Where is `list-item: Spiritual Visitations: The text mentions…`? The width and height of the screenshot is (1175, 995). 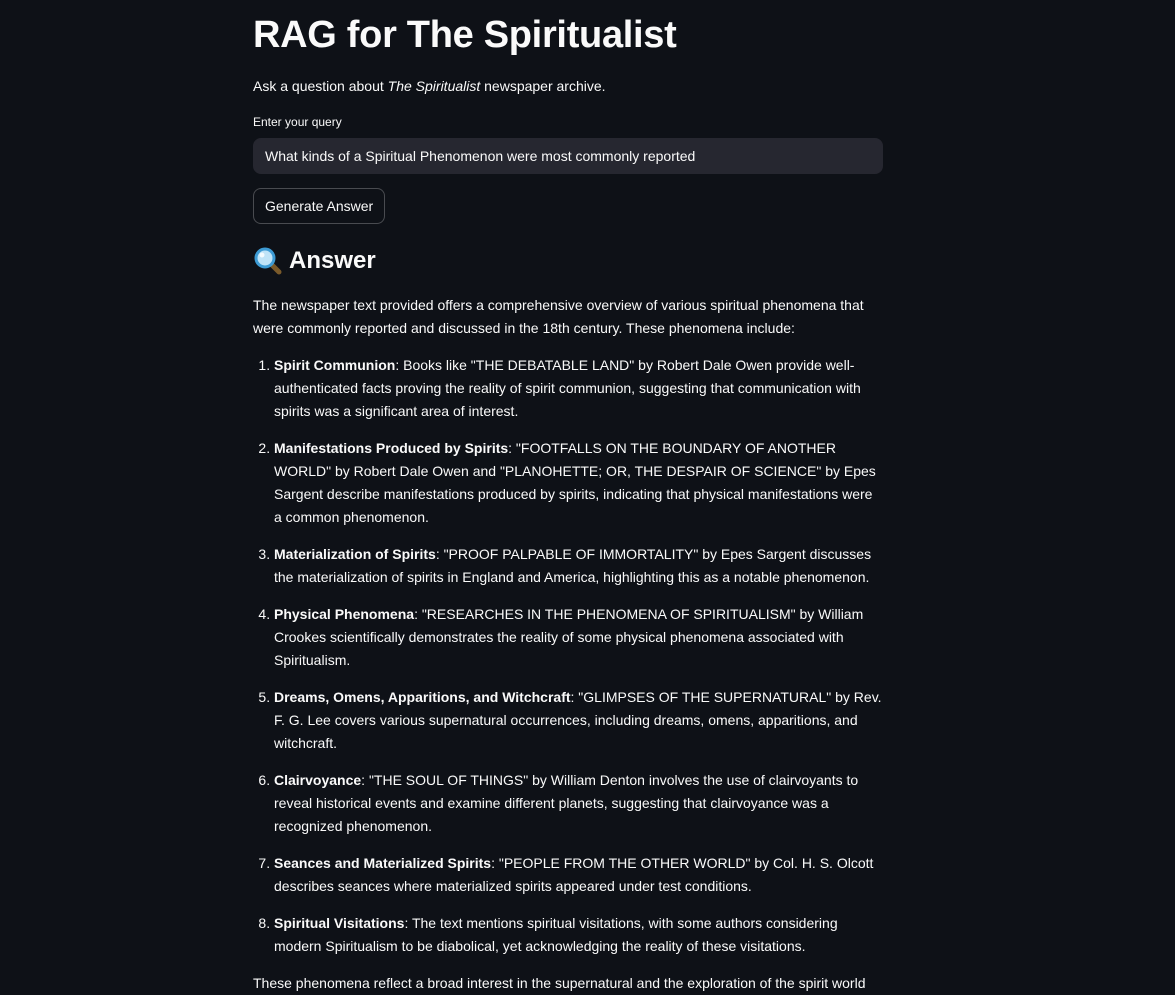 list-item: Spiritual Visitations: The text mentions… is located at coordinates (578, 935).